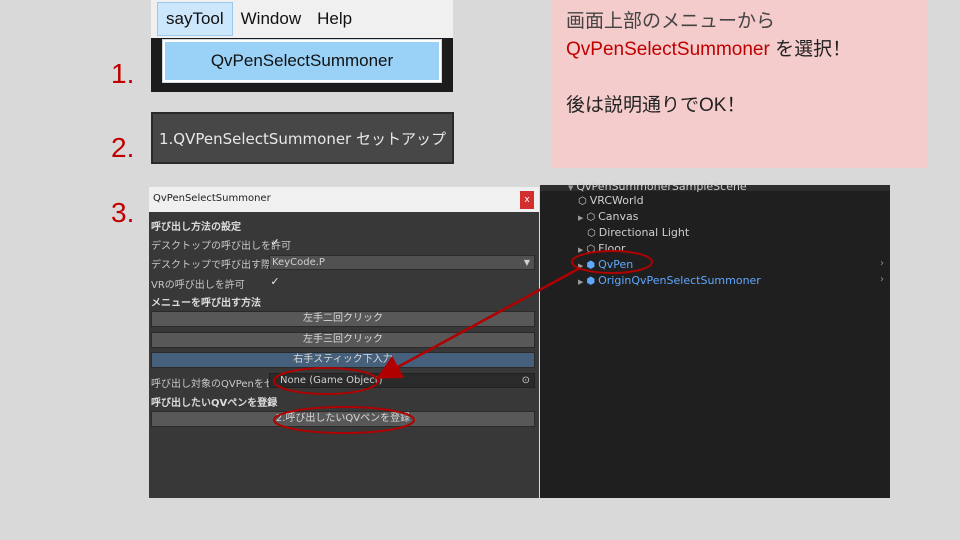  I want to click on left-triple-click-button: 左手三回クリック, so click(343, 340).